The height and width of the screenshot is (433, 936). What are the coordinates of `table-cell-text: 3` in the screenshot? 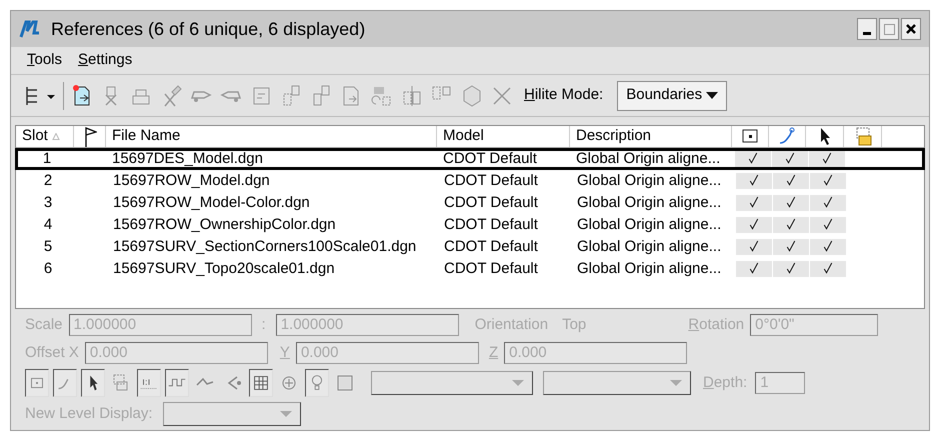 It's located at (48, 202).